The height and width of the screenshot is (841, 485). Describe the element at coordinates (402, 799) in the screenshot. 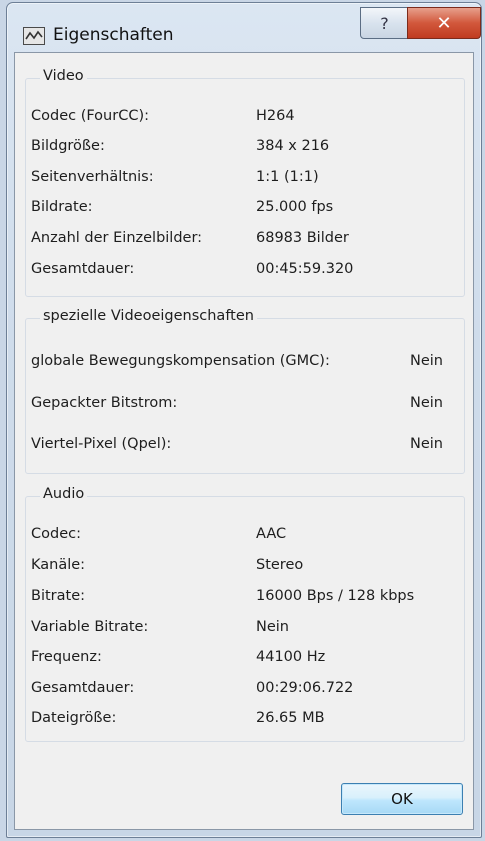

I see `ok-button: OK` at that location.